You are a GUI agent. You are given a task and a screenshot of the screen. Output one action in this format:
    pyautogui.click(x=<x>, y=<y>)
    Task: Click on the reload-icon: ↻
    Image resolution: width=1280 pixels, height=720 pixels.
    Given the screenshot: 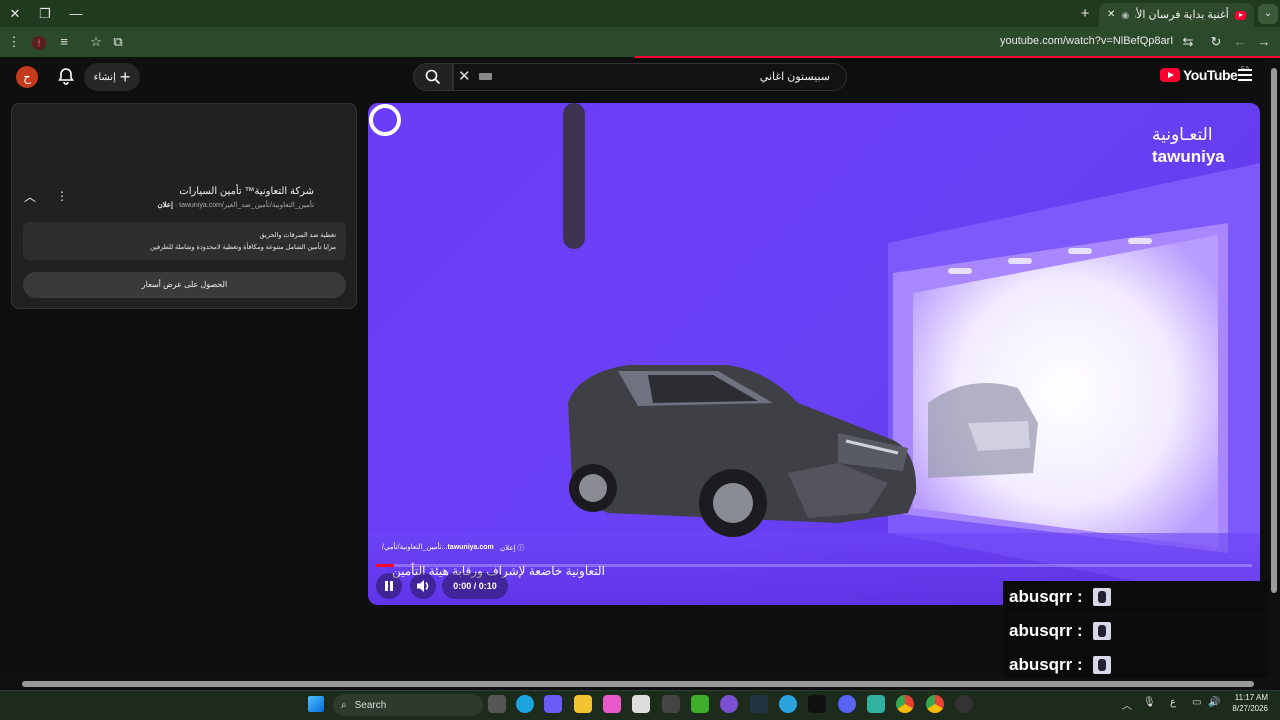 What is the action you would take?
    pyautogui.click(x=1216, y=42)
    